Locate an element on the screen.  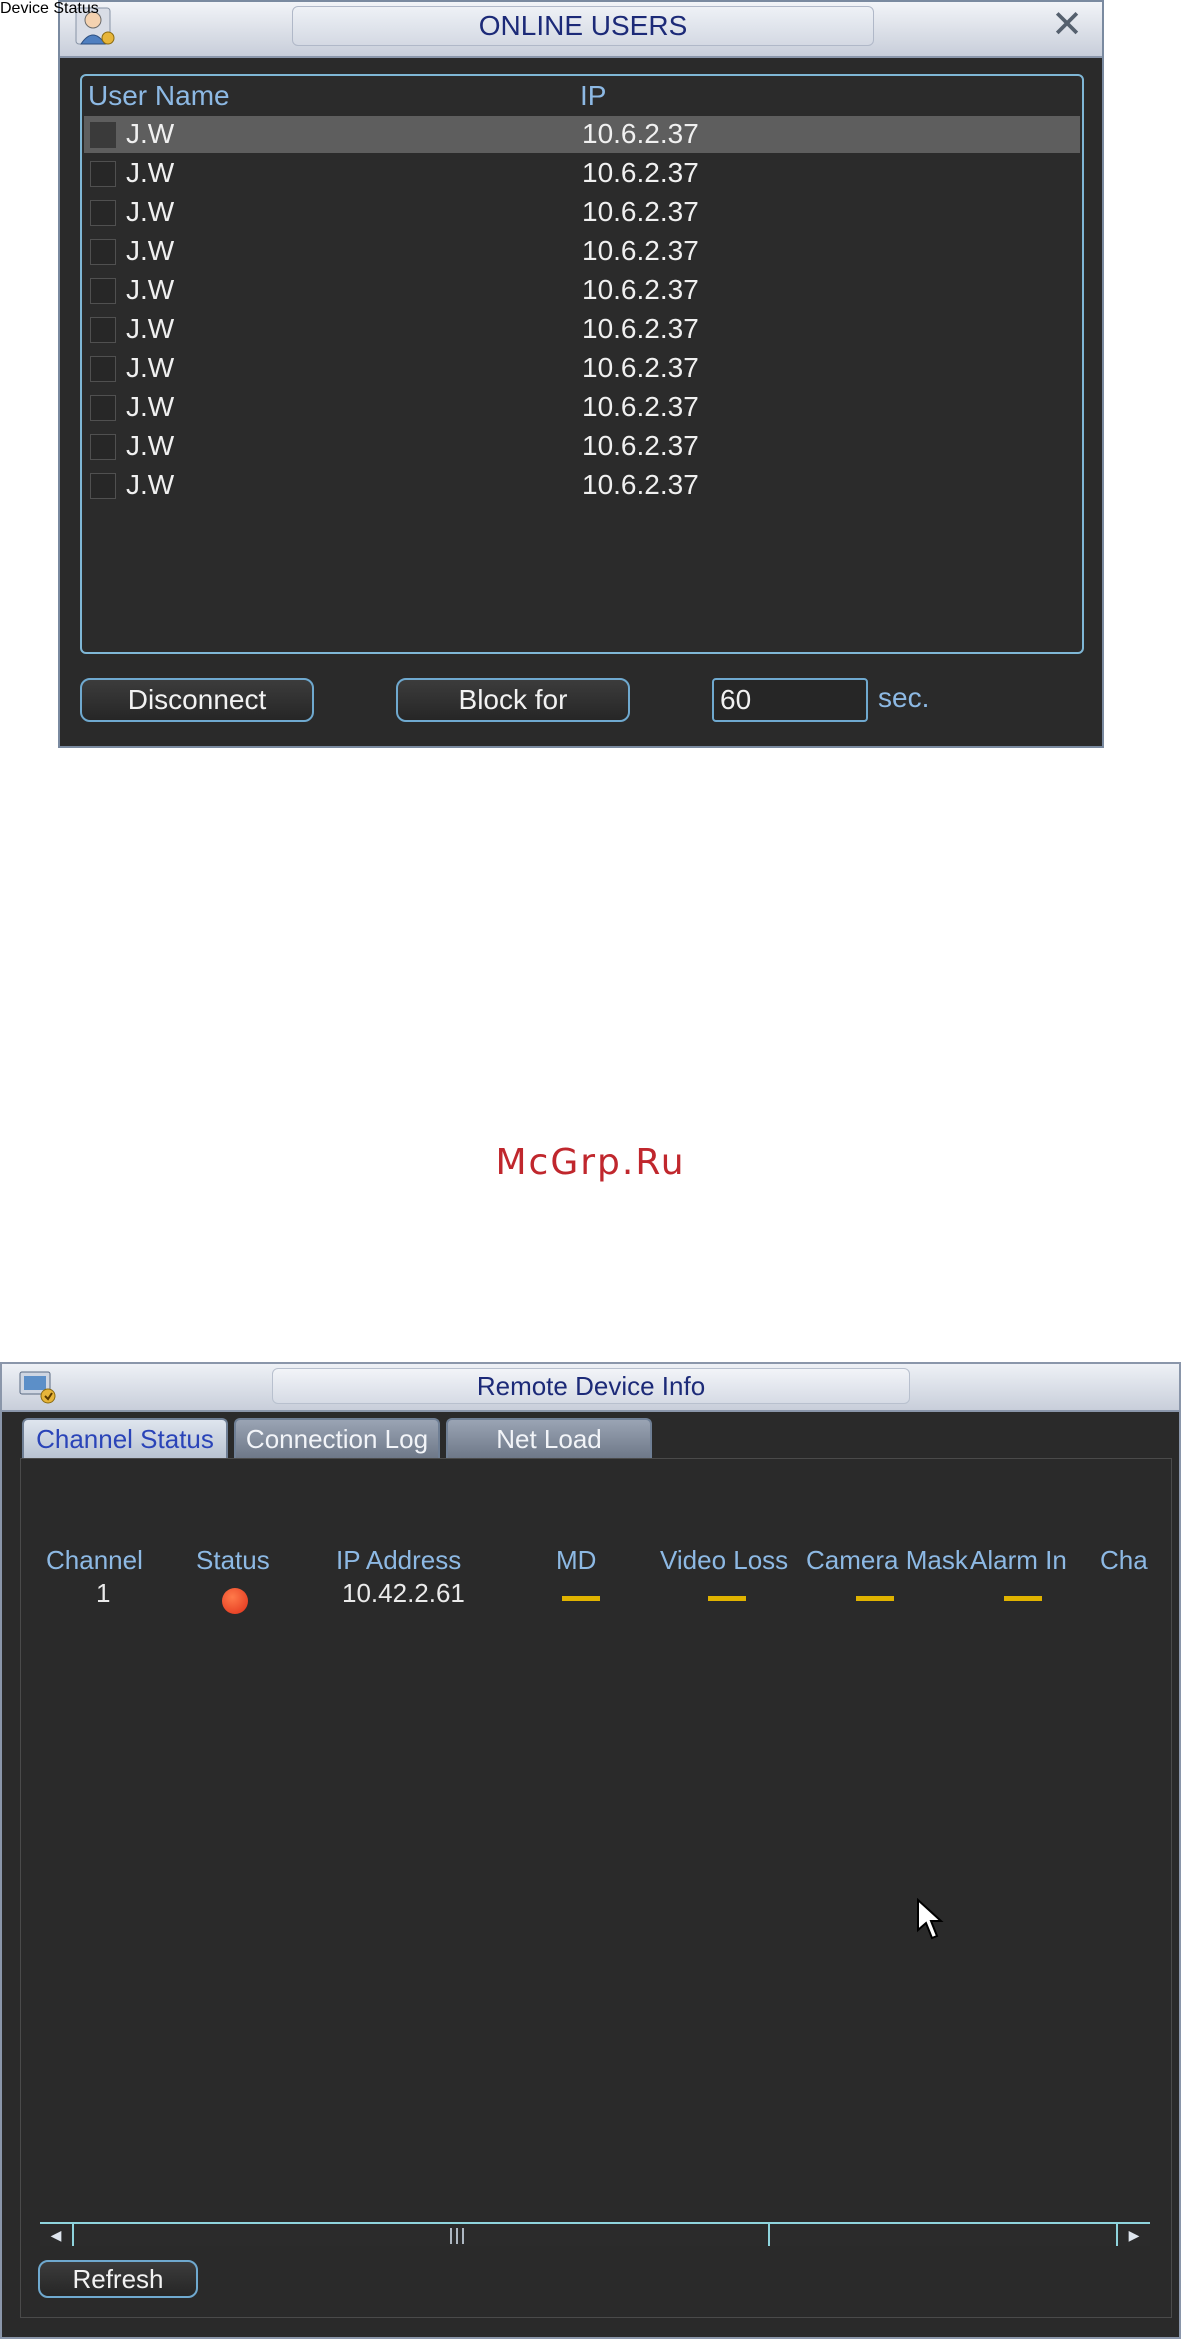
column-header-truncated: Cha is located at coordinates (1124, 1560).